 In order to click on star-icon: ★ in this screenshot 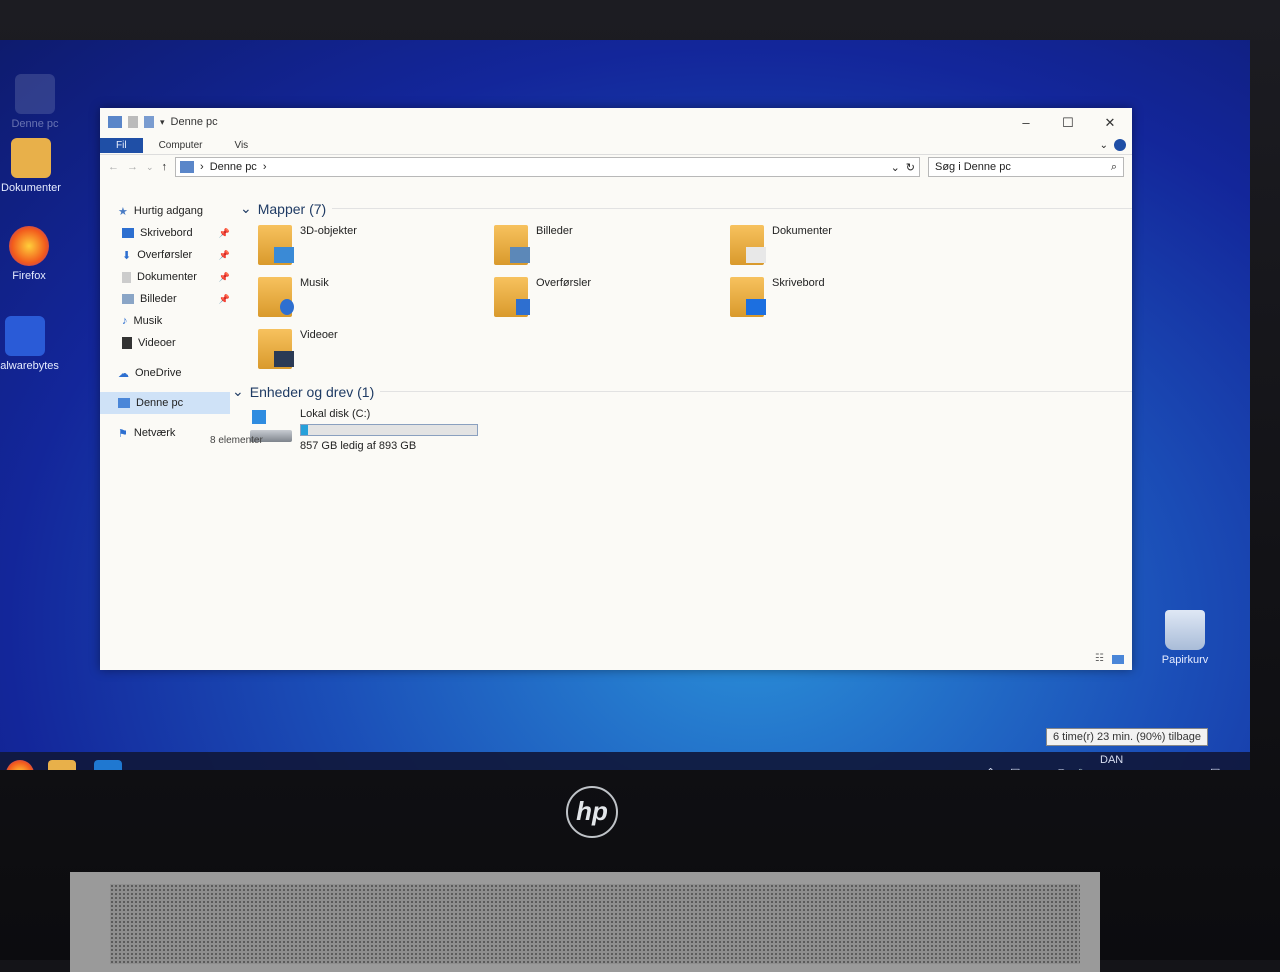, I will do `click(123, 211)`.